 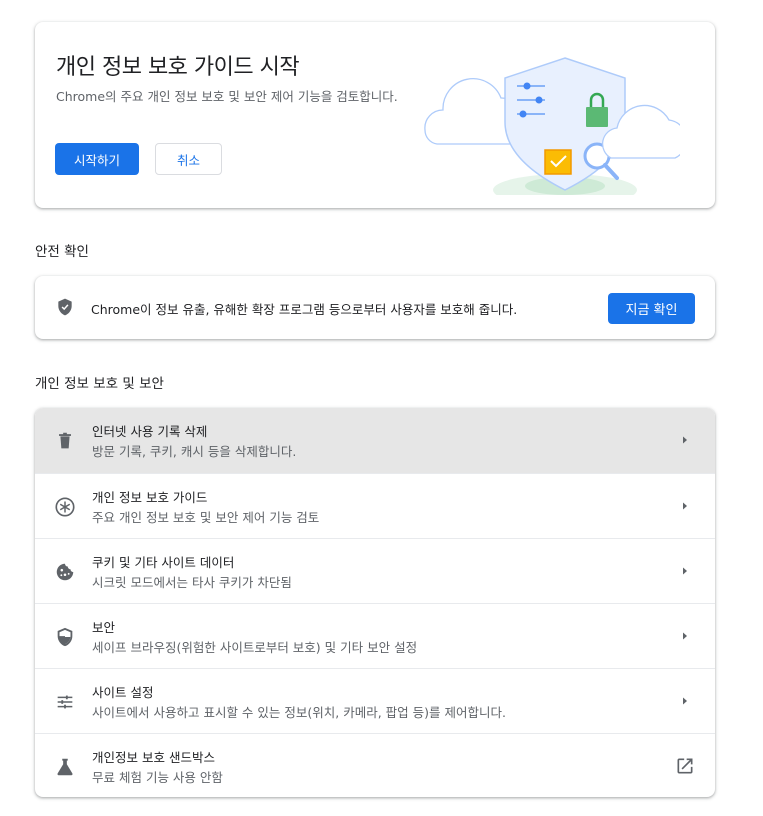 What do you see at coordinates (65, 440) in the screenshot?
I see `trash-icon` at bounding box center [65, 440].